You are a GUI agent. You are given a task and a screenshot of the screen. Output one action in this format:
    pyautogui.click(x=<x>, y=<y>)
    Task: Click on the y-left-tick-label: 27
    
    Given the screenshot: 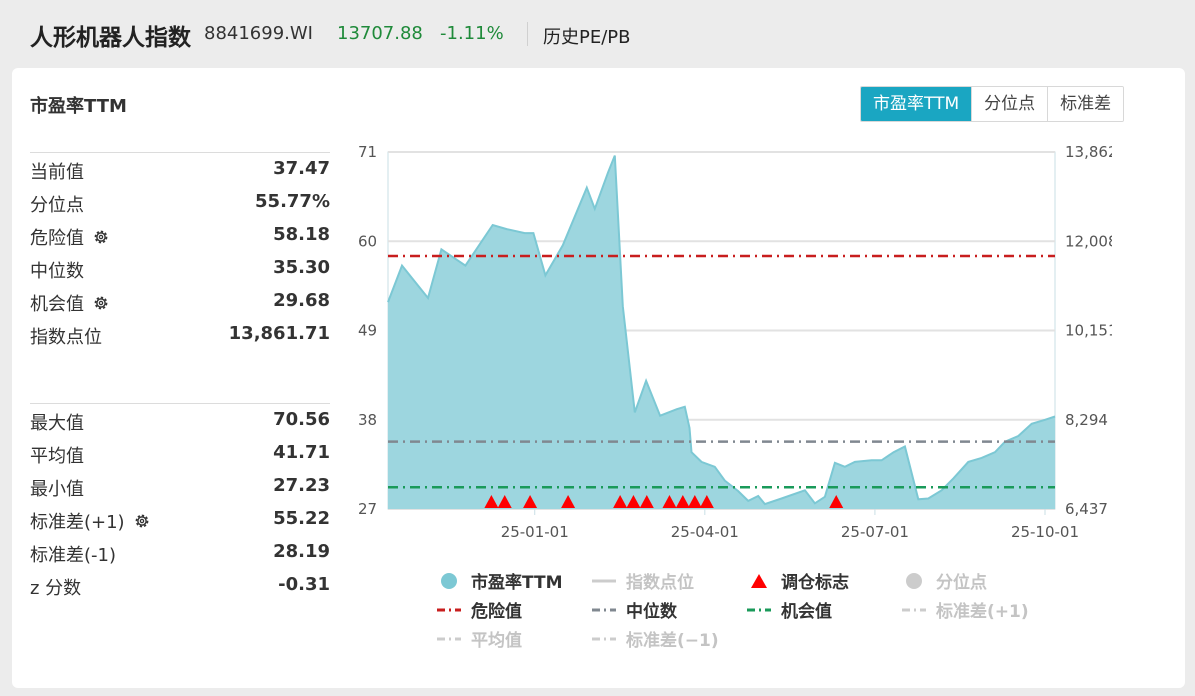 What is the action you would take?
    pyautogui.click(x=367, y=509)
    